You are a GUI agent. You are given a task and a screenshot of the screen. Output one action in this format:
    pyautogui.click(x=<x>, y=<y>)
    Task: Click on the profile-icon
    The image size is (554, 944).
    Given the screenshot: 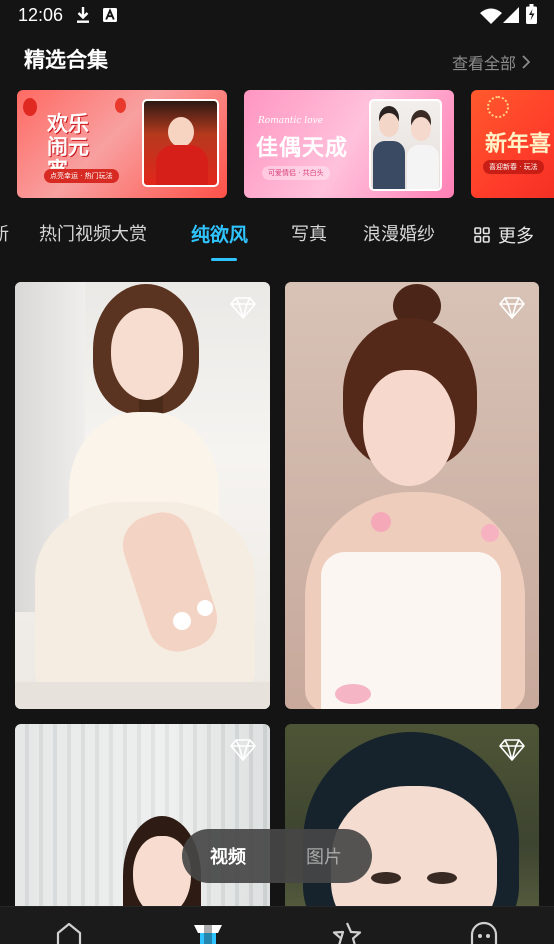 What is the action you would take?
    pyautogui.click(x=484, y=932)
    